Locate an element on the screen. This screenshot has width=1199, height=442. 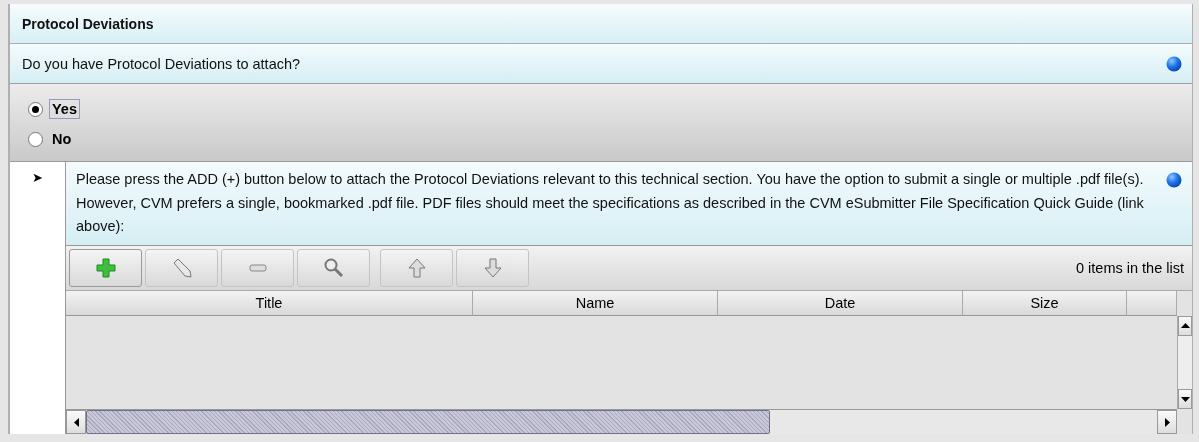
instructions-text: Please press the ADD (+) button below to attach the Protocol Deviations relevant to this technical section. You have the option to submit a single or multiple .pdf file(s). However, CVM prefers a single, bookmarked .pdf file. PDF files should meet the specifications as described in the CVM eSubmitter File Specification Quick Guide (link above): is located at coordinates (610, 203).